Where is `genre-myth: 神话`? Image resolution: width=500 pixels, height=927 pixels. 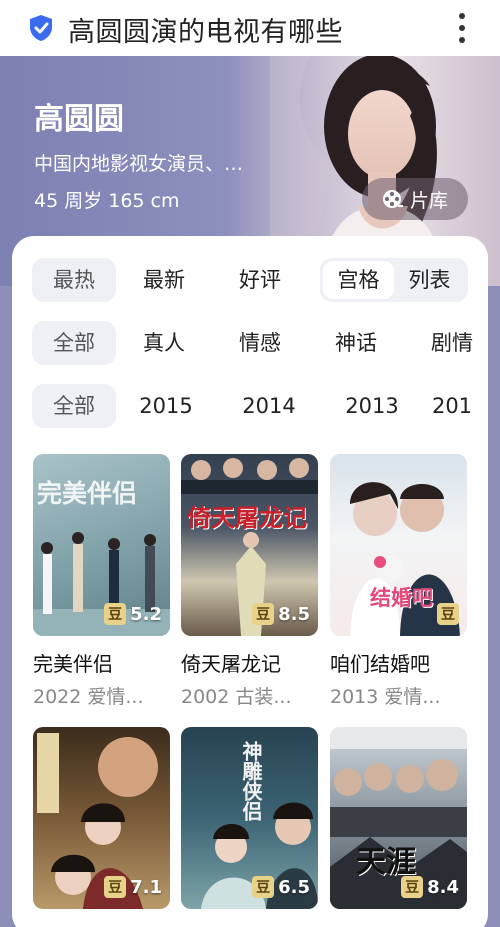
genre-myth: 神话 is located at coordinates (356, 343).